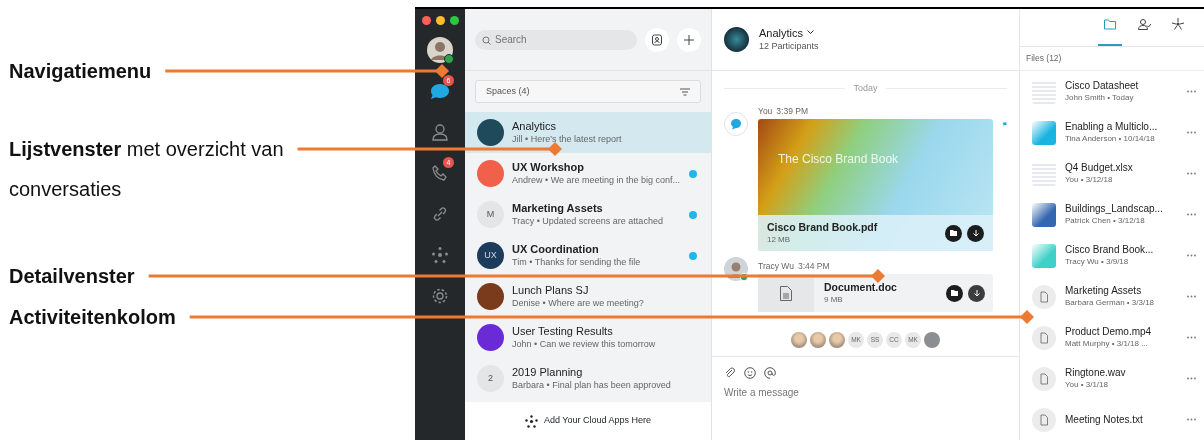 The height and width of the screenshot is (440, 1204). What do you see at coordinates (92, 317) in the screenshot?
I see `callout-label: Activiteitenkolom` at bounding box center [92, 317].